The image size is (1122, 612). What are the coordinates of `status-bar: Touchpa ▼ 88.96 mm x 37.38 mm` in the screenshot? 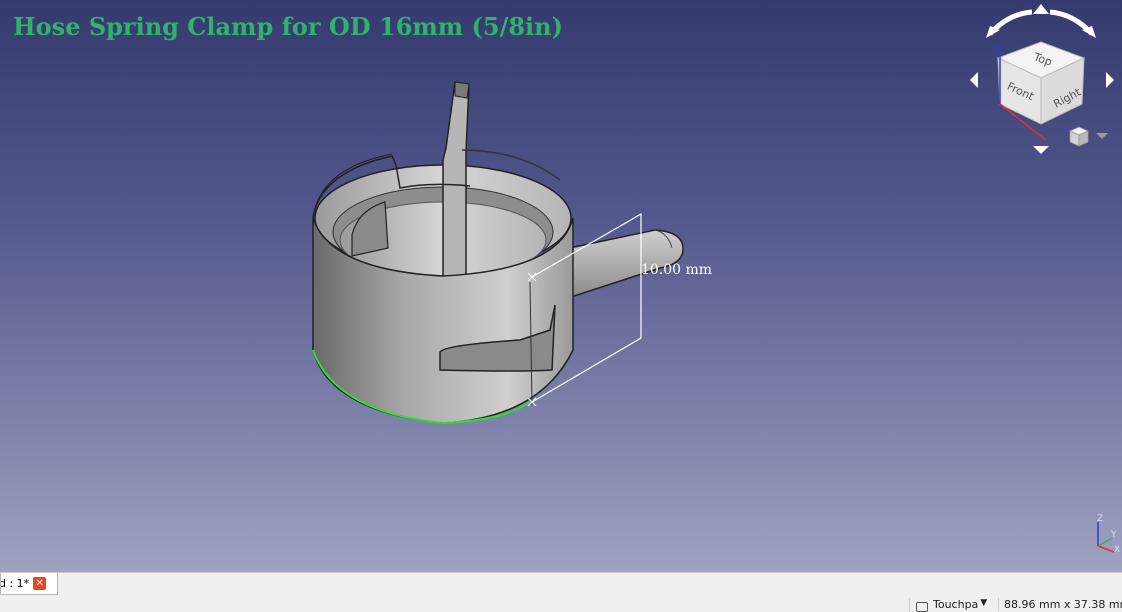 It's located at (561, 604).